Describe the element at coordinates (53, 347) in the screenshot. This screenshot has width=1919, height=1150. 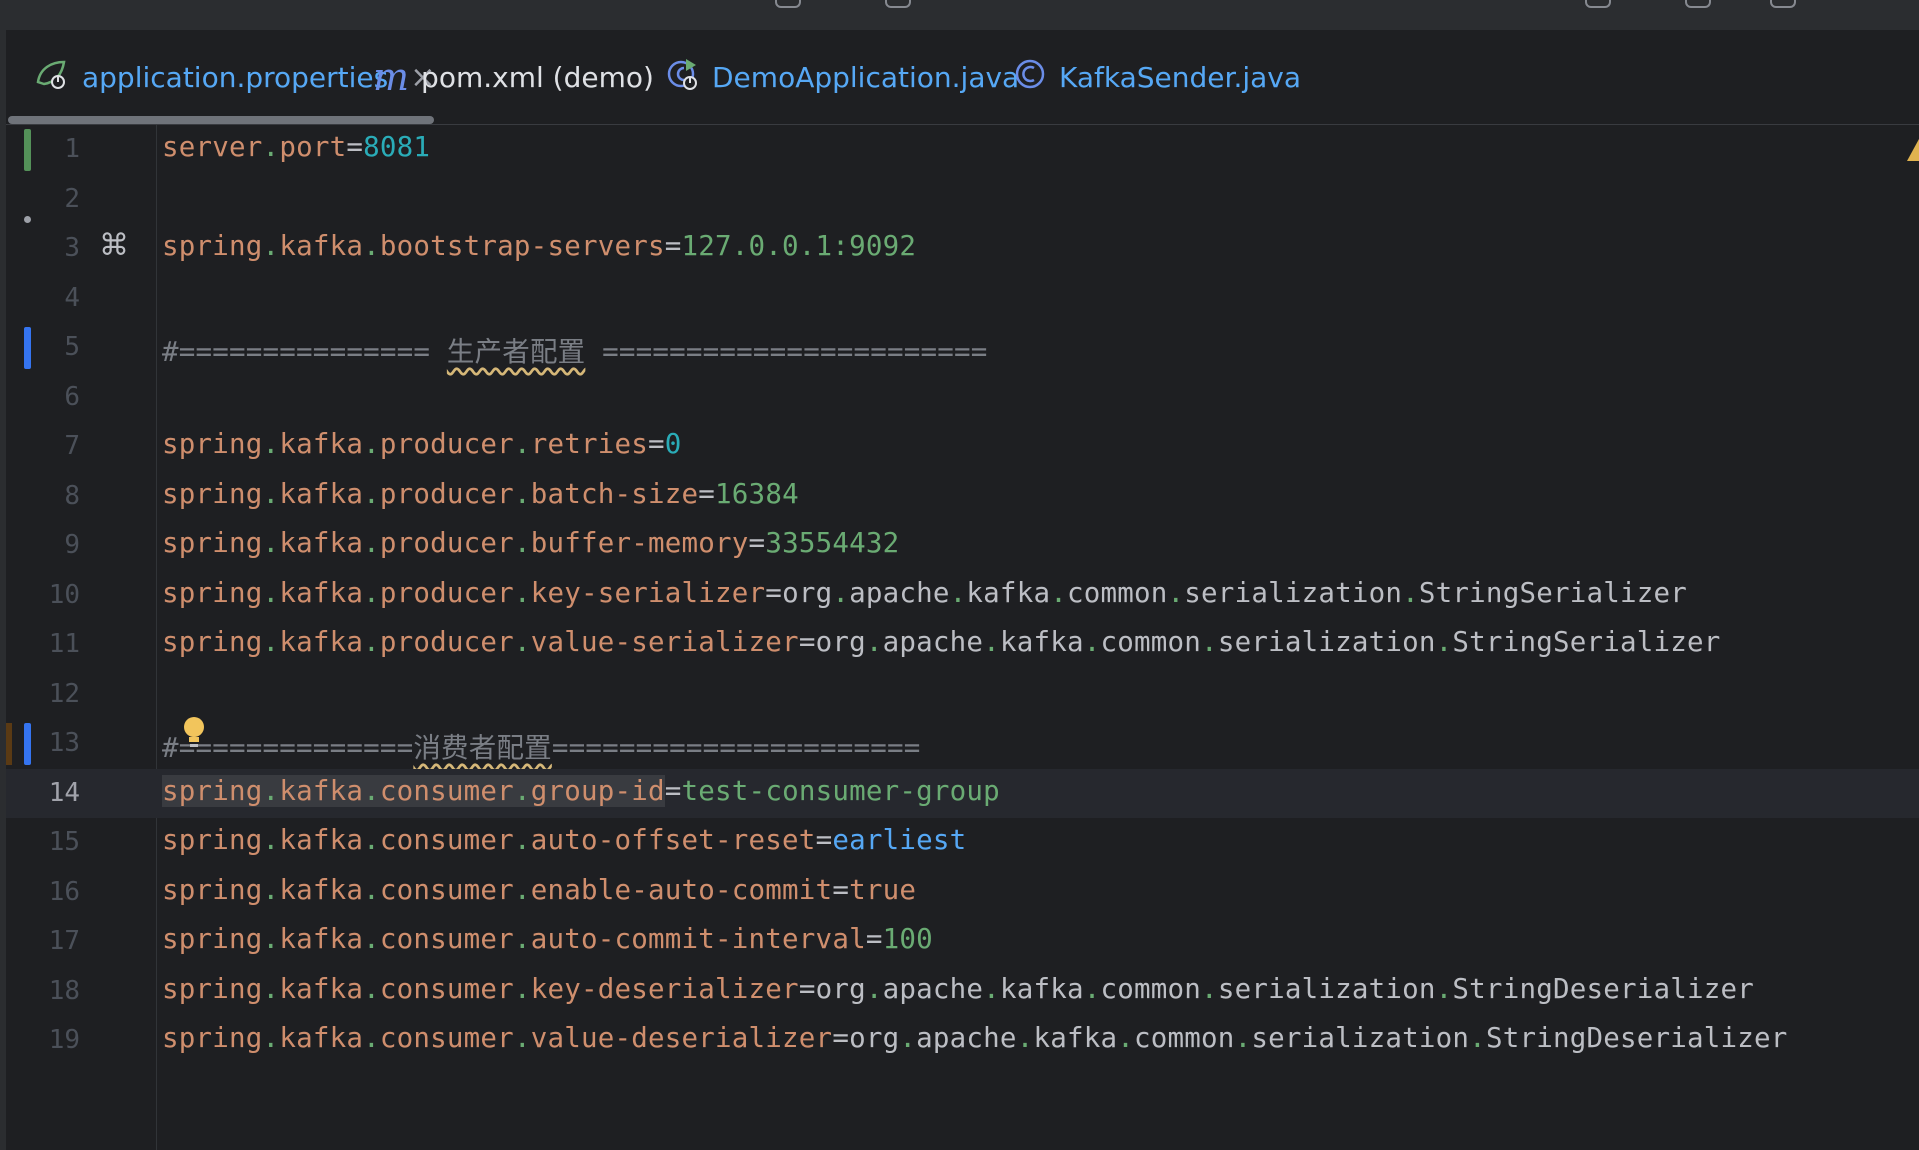
I see `line-number: 5` at that location.